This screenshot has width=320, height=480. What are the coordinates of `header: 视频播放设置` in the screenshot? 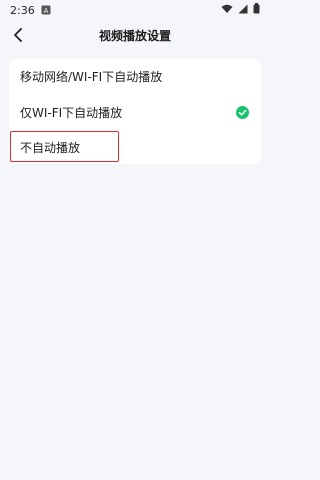 It's located at (135, 35).